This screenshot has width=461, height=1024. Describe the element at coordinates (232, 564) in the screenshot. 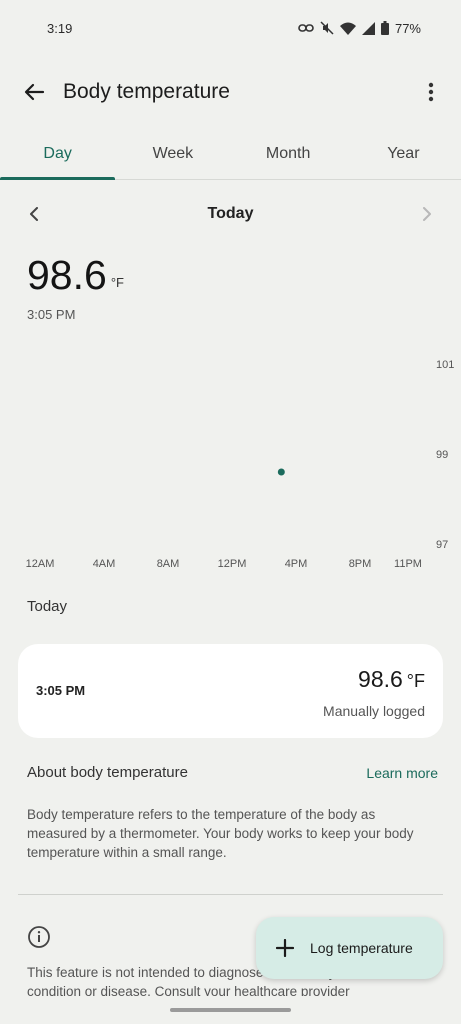

I see `x-tick-label: 12PM` at that location.